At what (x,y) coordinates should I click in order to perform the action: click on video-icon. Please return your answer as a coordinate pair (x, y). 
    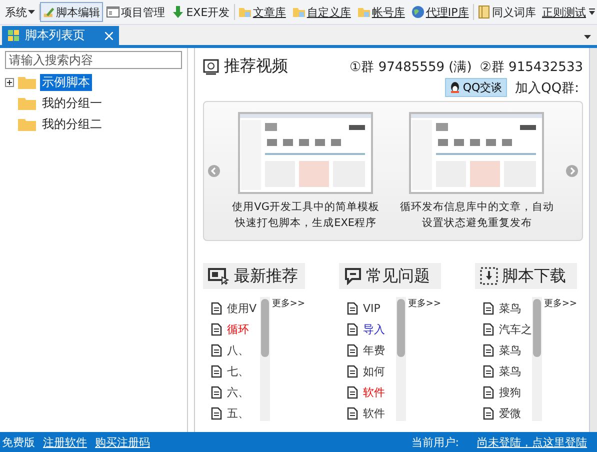
    Looking at the image, I should click on (211, 66).